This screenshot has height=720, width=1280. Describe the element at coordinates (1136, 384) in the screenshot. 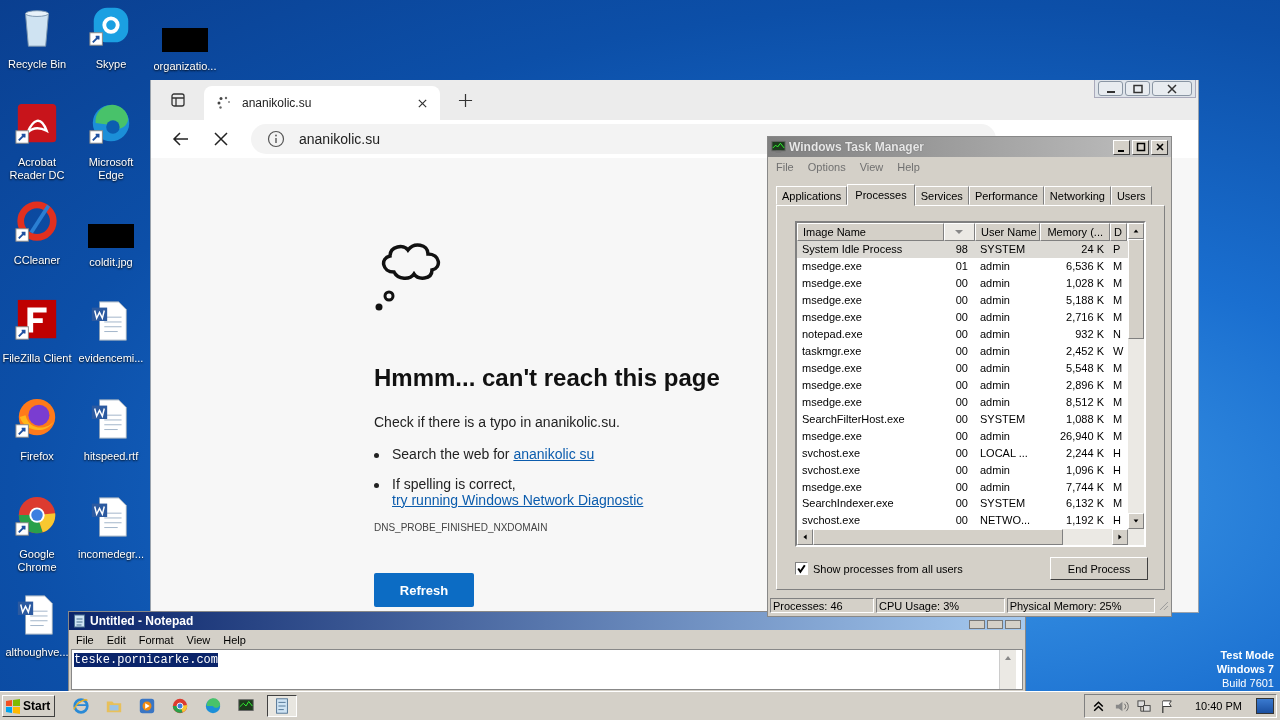

I see `vertical-scrollbar` at that location.